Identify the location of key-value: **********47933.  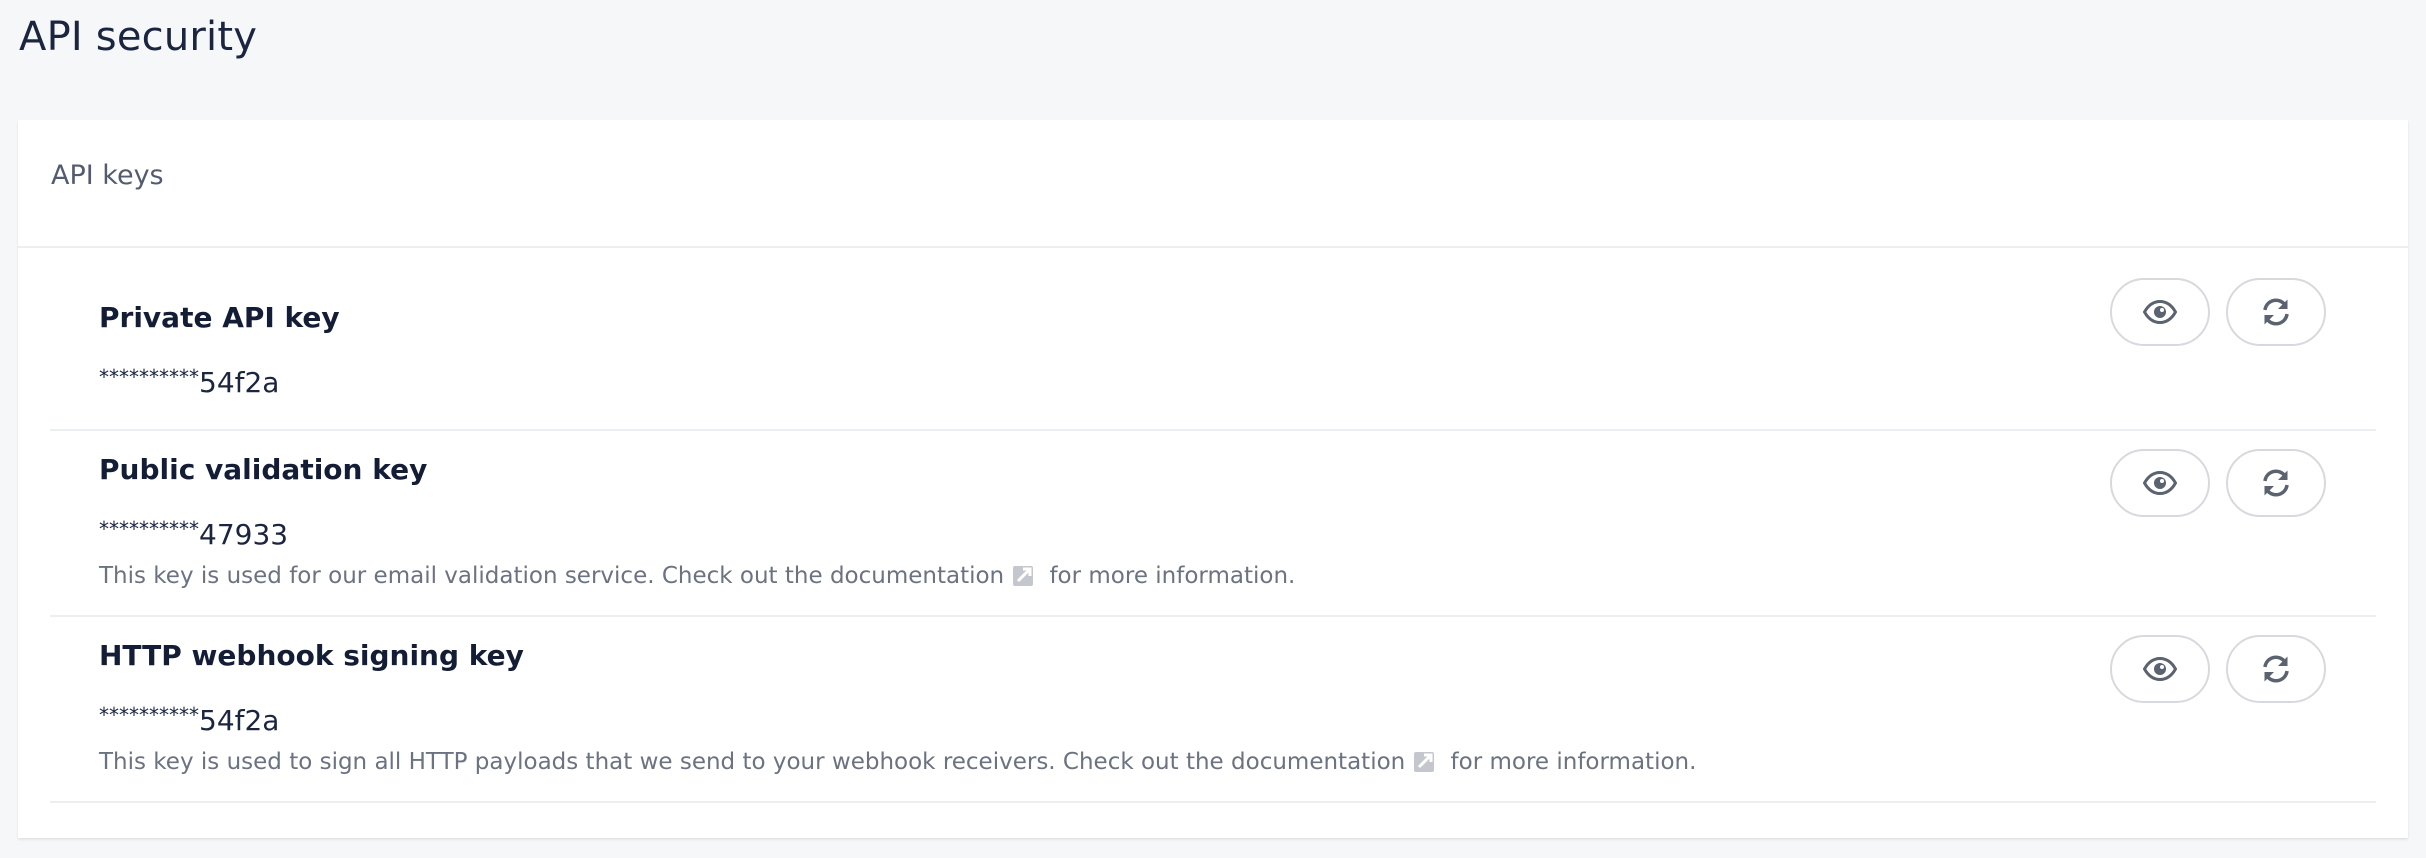
(194, 534).